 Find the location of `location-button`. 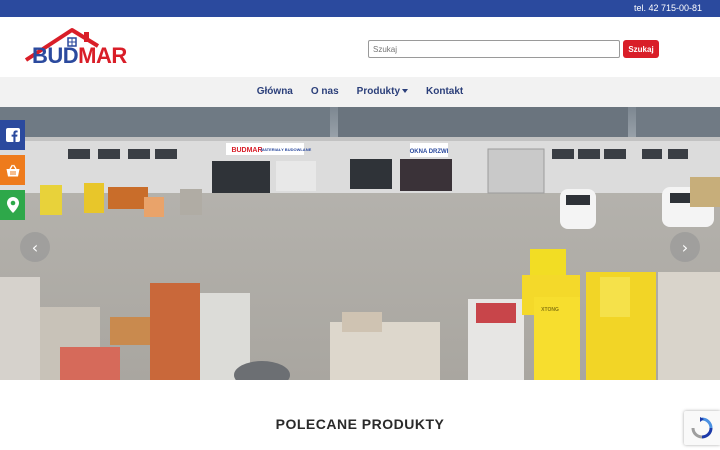

location-button is located at coordinates (12, 205).